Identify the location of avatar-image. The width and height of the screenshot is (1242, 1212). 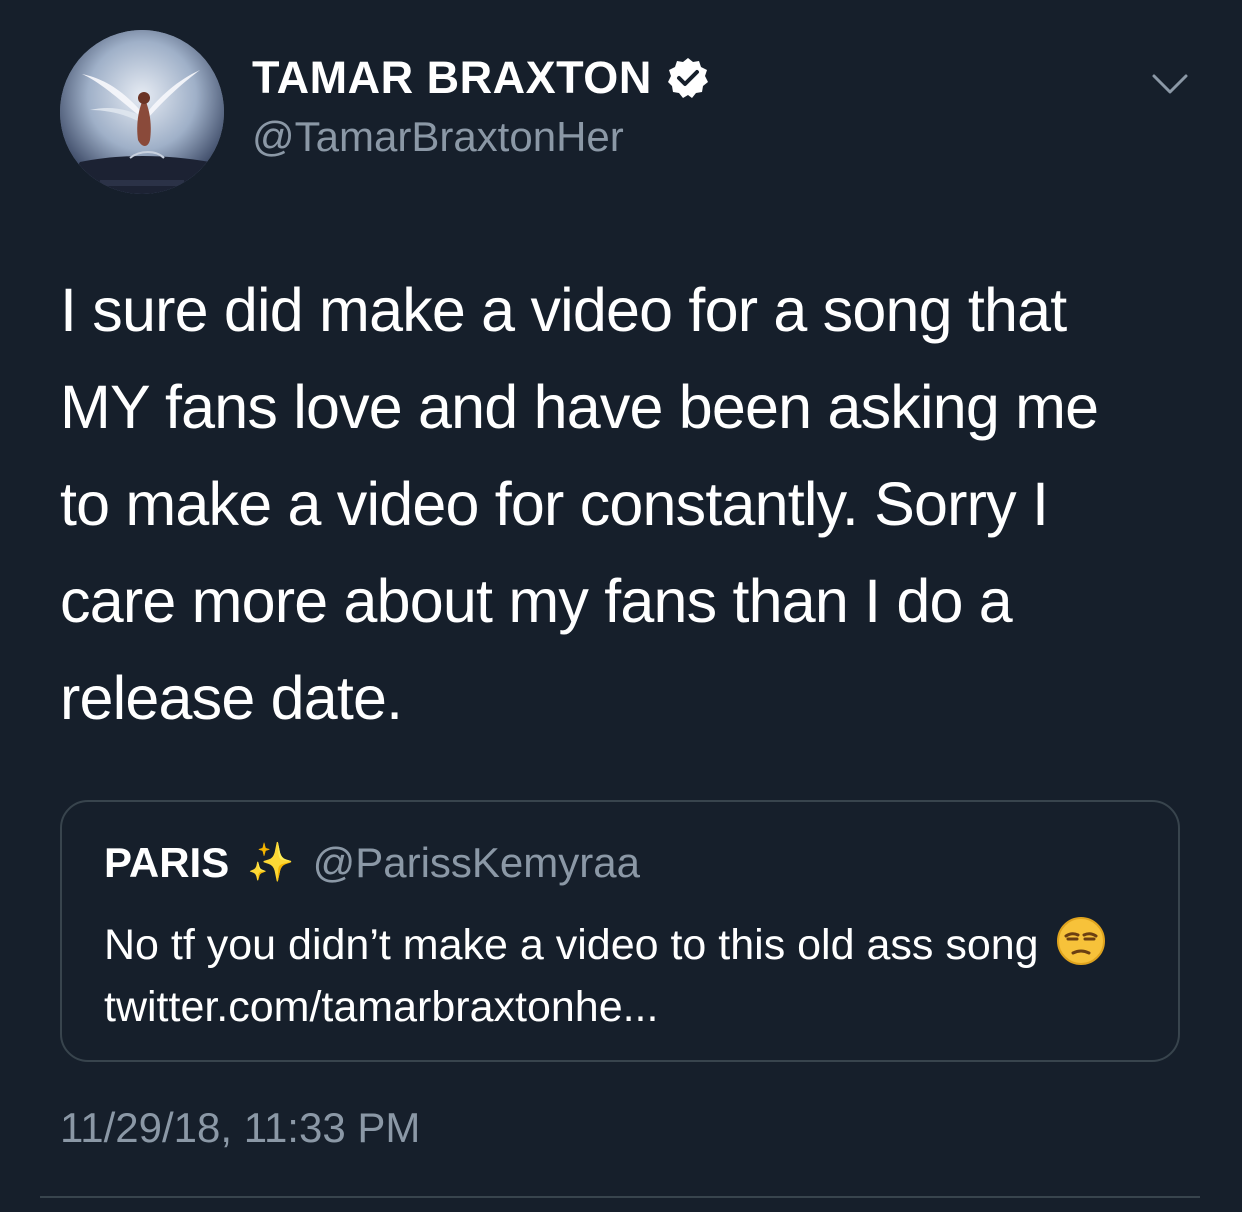
(142, 112).